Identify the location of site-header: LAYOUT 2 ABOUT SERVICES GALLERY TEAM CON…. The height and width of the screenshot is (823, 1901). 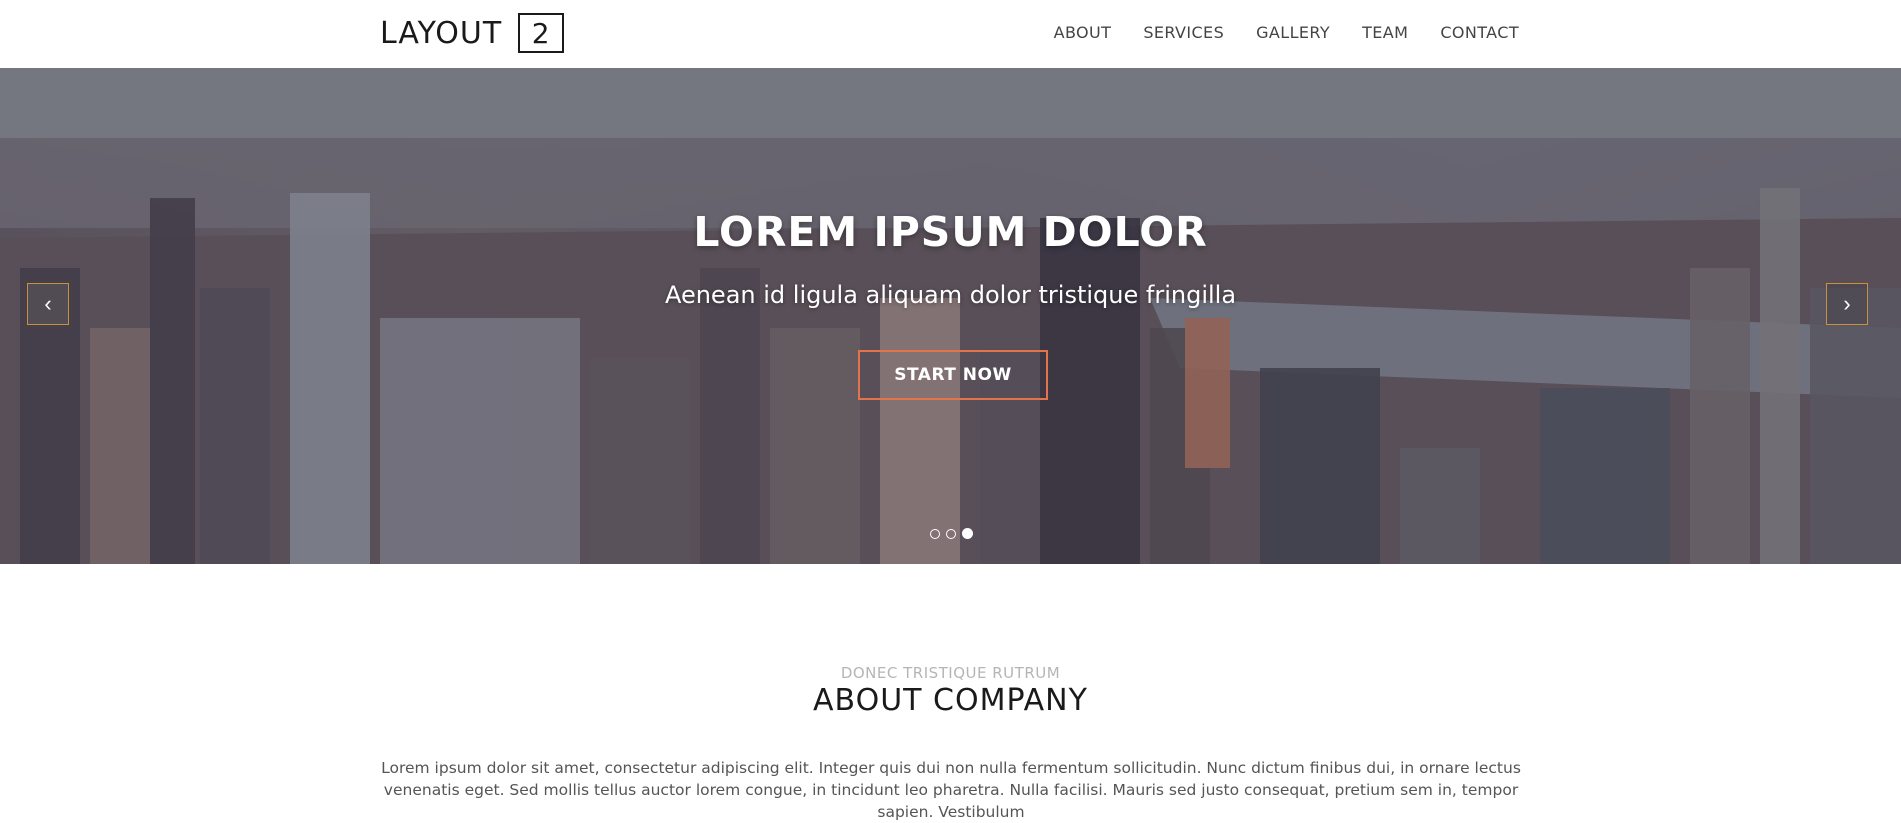
(950, 34).